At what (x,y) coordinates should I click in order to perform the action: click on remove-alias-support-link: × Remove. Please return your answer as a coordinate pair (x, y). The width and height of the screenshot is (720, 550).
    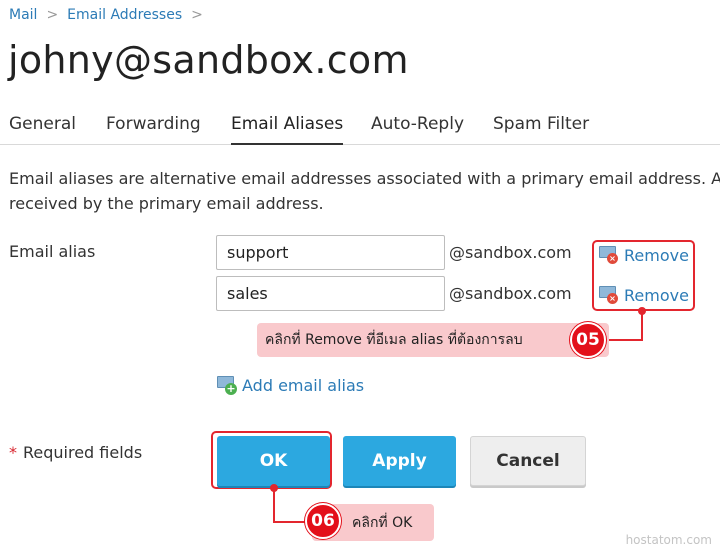
    Looking at the image, I should click on (643, 255).